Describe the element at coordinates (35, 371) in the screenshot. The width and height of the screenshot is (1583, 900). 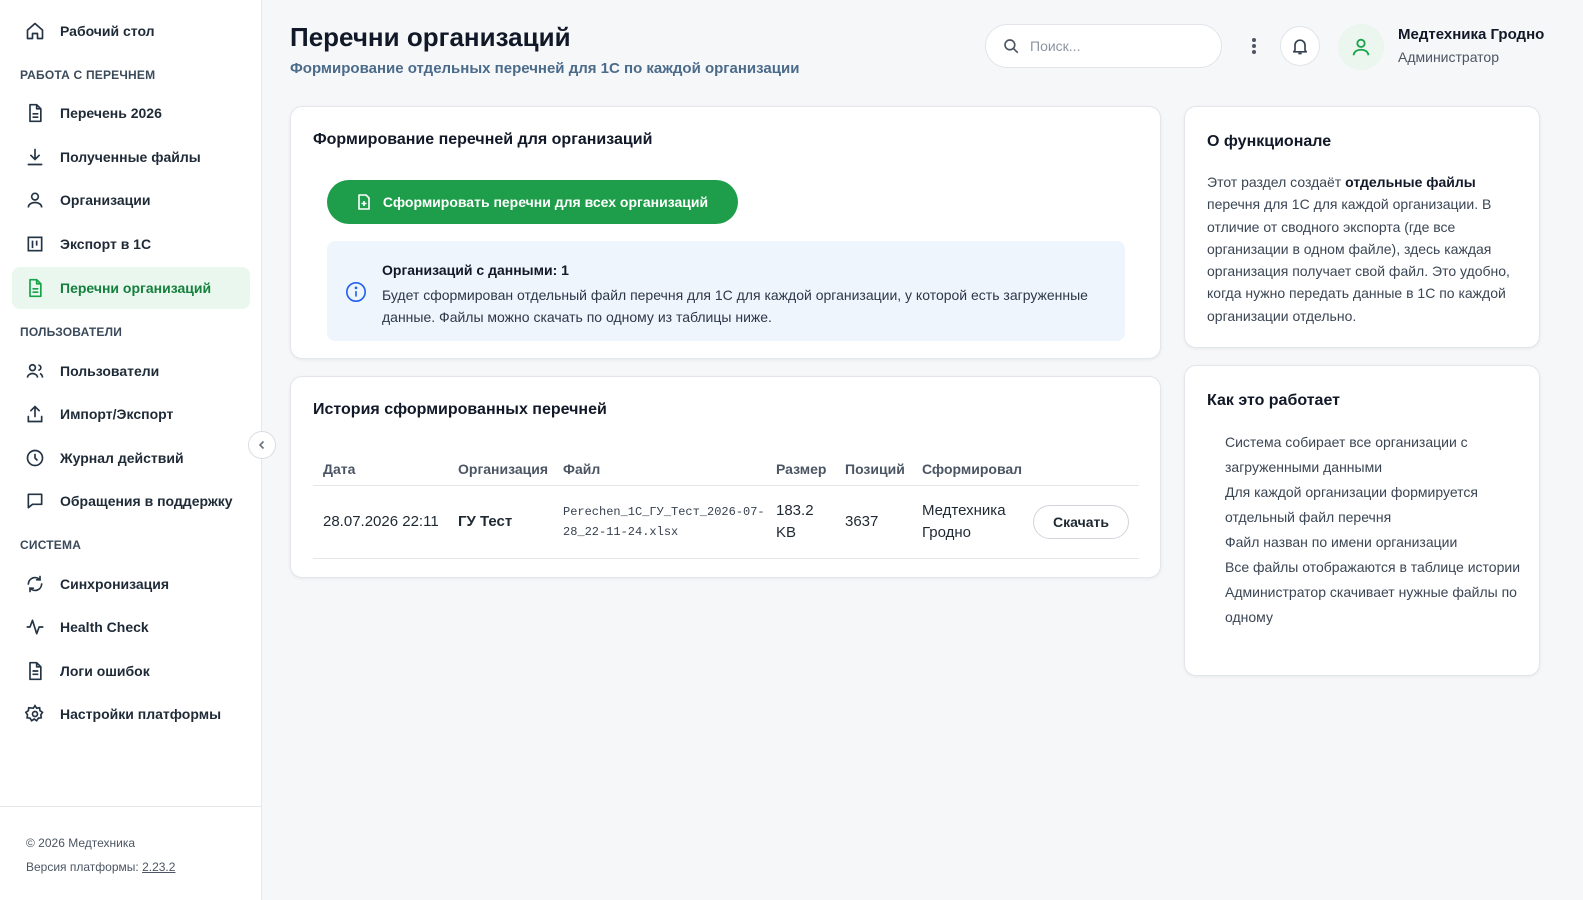
I see `users-icon` at that location.